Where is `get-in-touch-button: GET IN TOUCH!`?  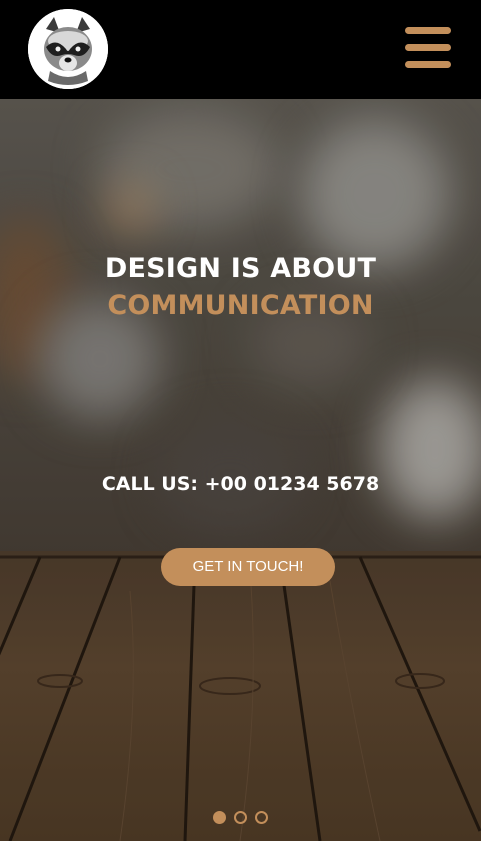
get-in-touch-button: GET IN TOUCH! is located at coordinates (248, 567).